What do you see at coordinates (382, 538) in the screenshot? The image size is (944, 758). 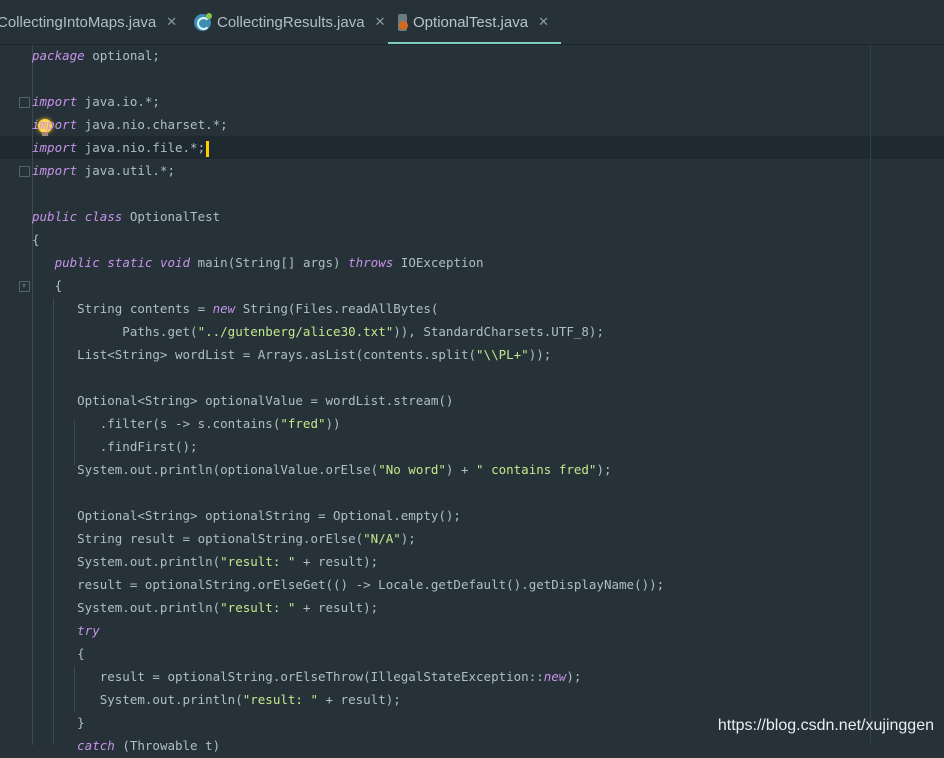 I see `code-string: "N/A"` at bounding box center [382, 538].